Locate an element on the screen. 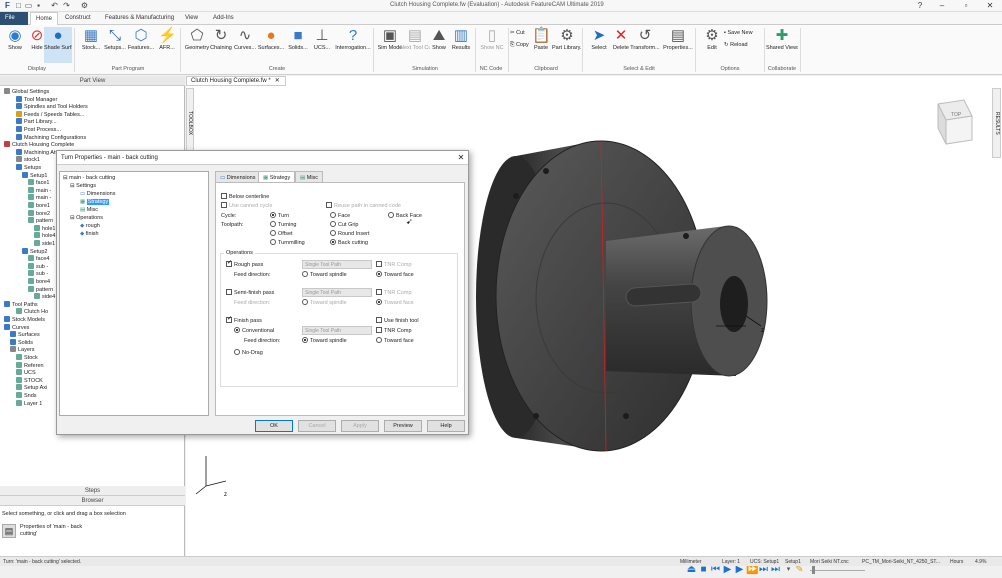  toolpath-back-cutting-radio: Back cutting is located at coordinates (349, 243).